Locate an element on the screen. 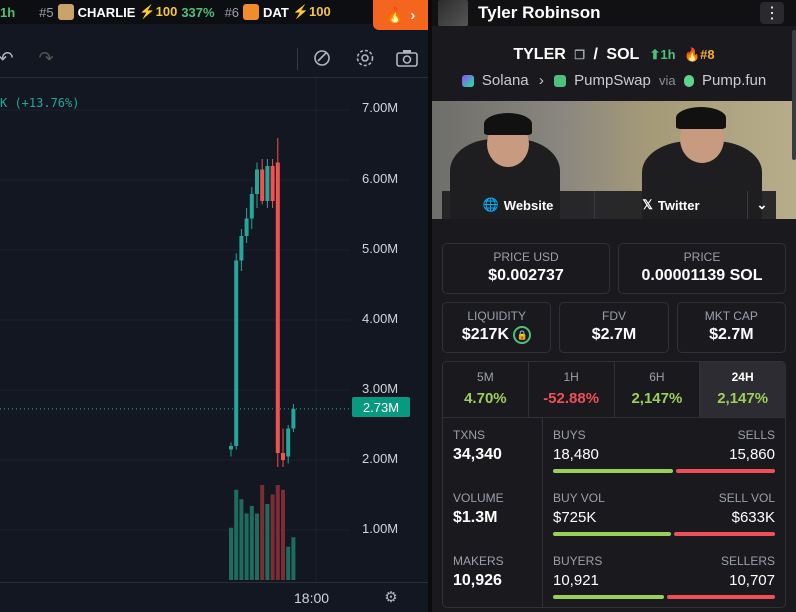  current-price-tag: 2.73M is located at coordinates (381, 407).